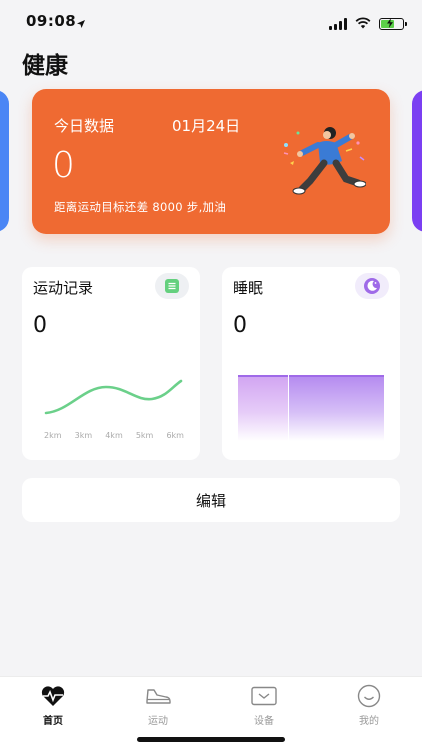 The width and height of the screenshot is (422, 750). Describe the element at coordinates (84, 126) in the screenshot. I see `today-label: 今日数据` at that location.